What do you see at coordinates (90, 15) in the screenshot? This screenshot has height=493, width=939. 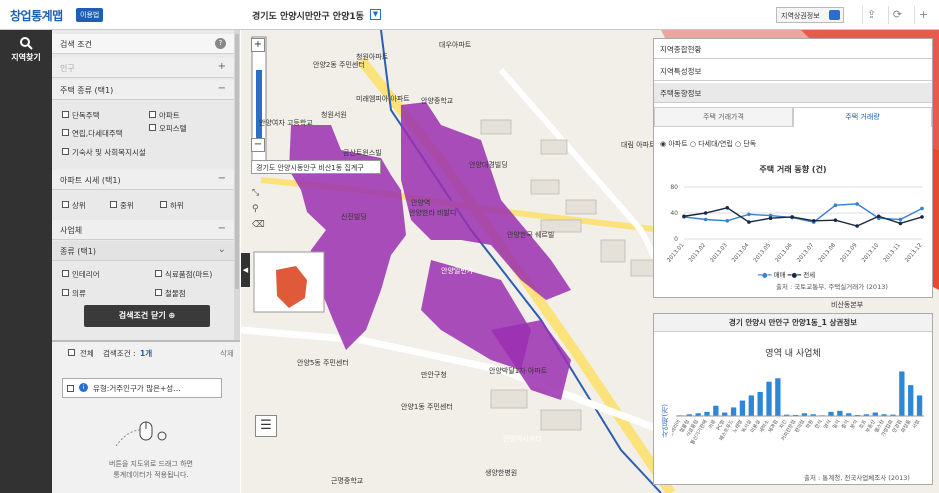 I see `usage-guide-badge: 이용법` at bounding box center [90, 15].